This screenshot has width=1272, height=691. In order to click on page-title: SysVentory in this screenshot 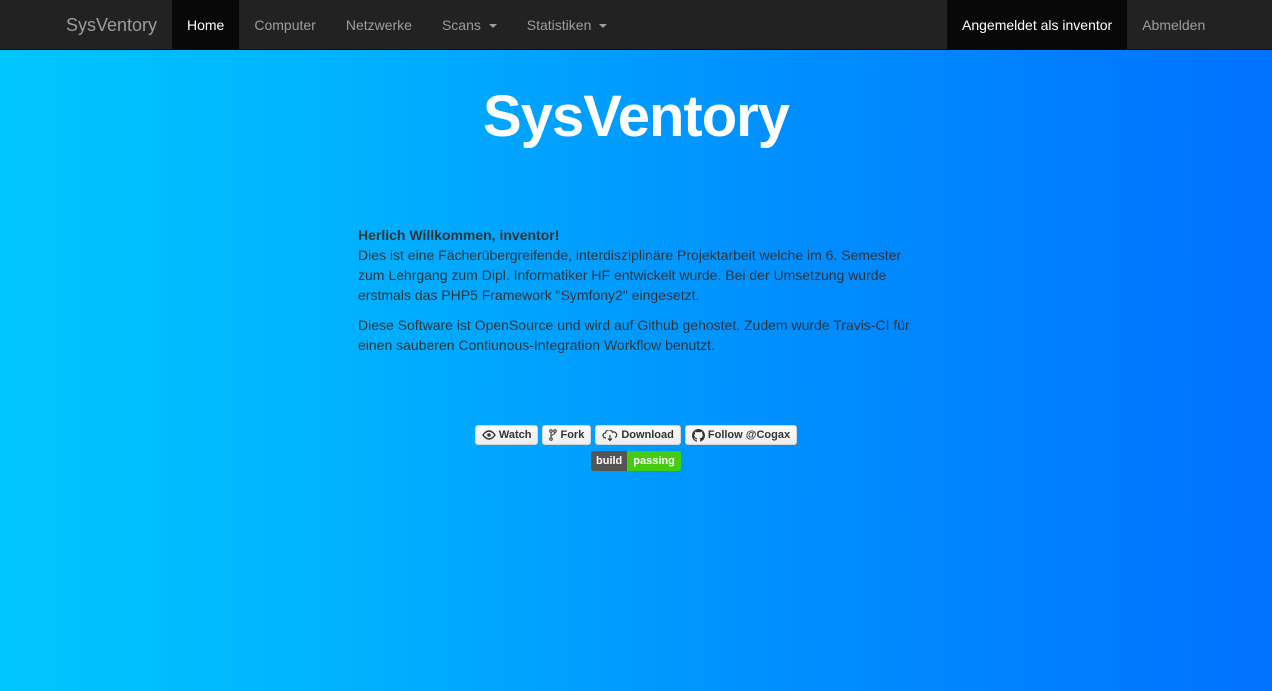, I will do `click(636, 116)`.